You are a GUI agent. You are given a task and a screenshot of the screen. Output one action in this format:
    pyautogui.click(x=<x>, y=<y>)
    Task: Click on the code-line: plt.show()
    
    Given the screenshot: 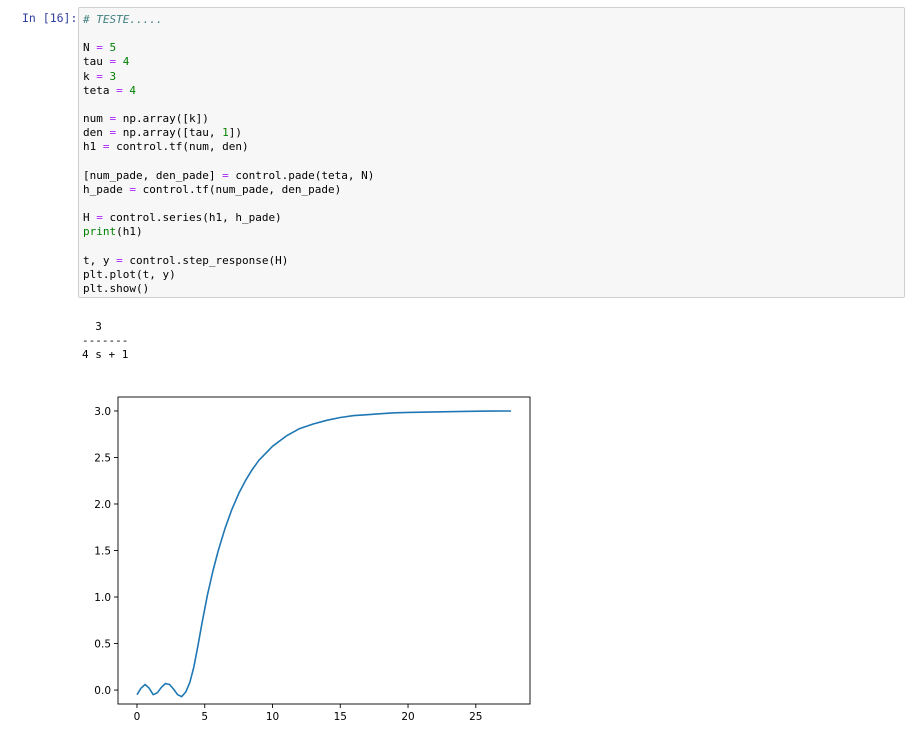 What is the action you would take?
    pyautogui.click(x=116, y=288)
    